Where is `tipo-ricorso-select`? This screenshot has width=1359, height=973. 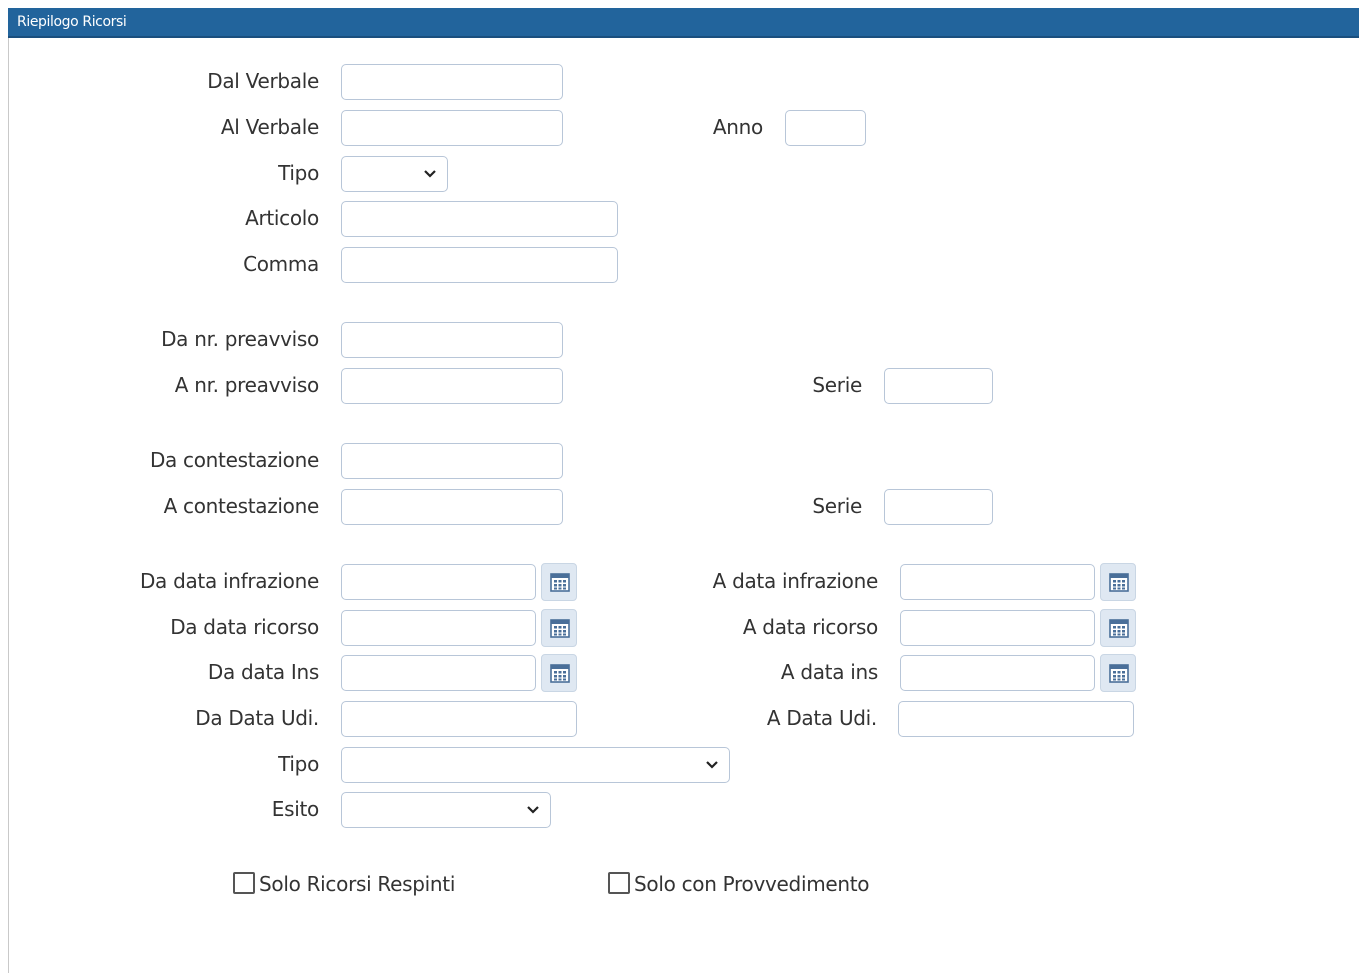
tipo-ricorso-select is located at coordinates (535, 765).